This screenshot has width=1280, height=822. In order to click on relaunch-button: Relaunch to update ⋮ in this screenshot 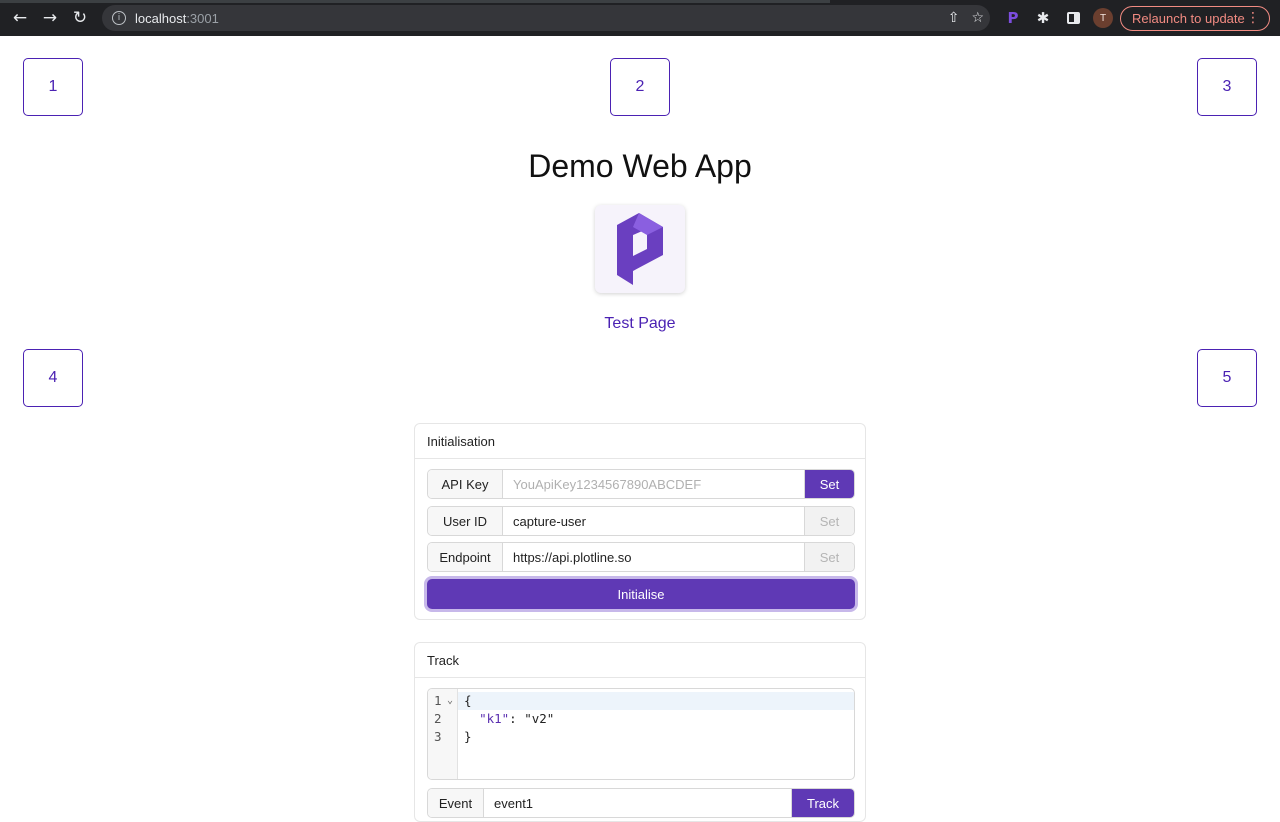, I will do `click(1195, 18)`.